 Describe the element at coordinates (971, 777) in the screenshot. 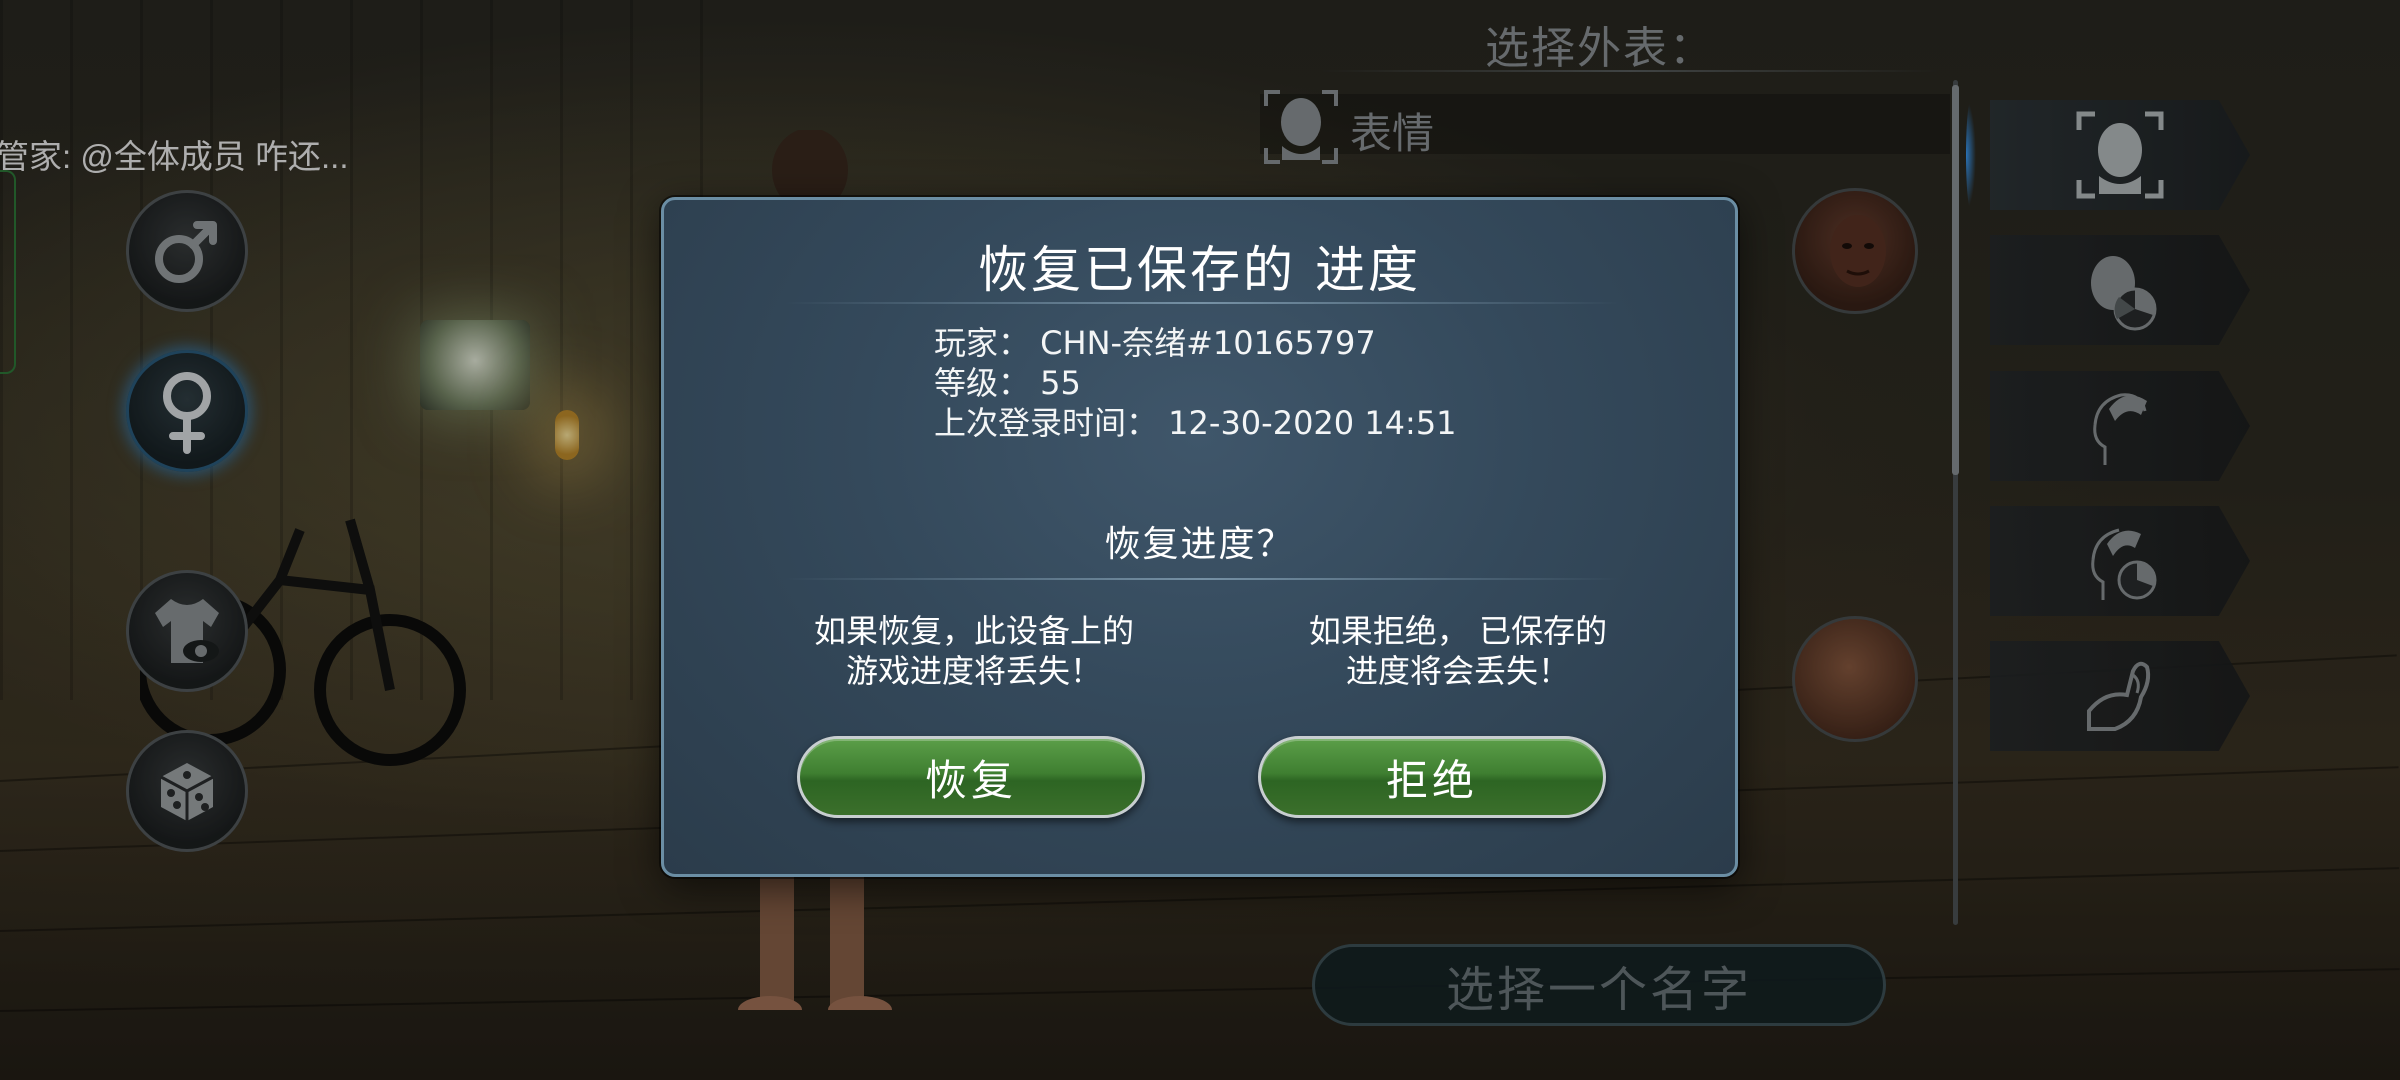

I see `restore-button: 恢复` at that location.